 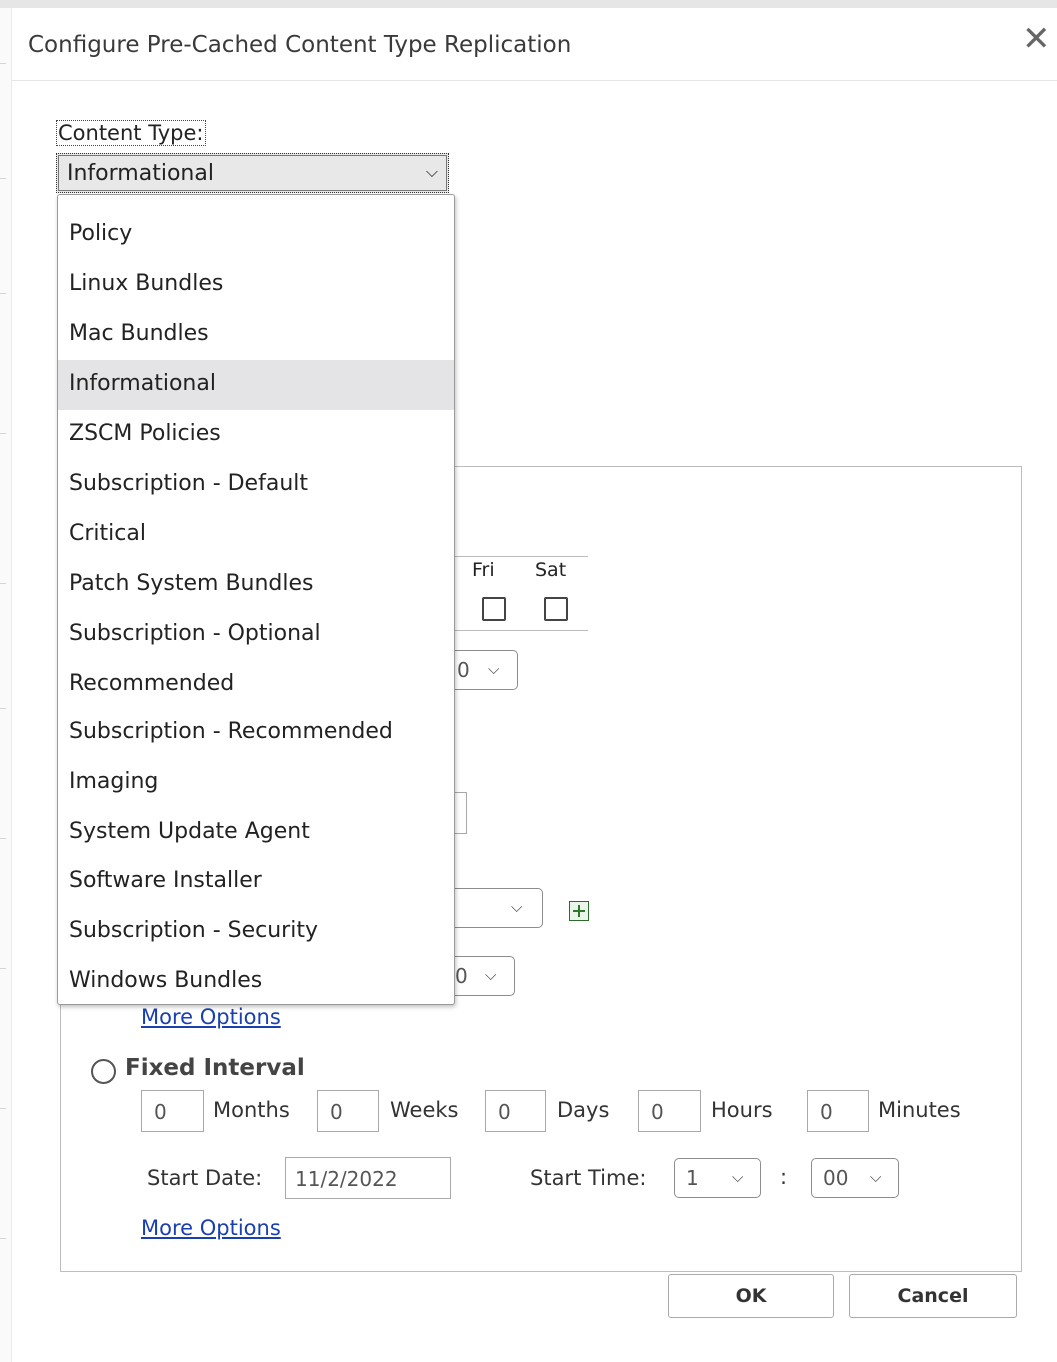 What do you see at coordinates (528, 4) in the screenshot?
I see `window-top-bar` at bounding box center [528, 4].